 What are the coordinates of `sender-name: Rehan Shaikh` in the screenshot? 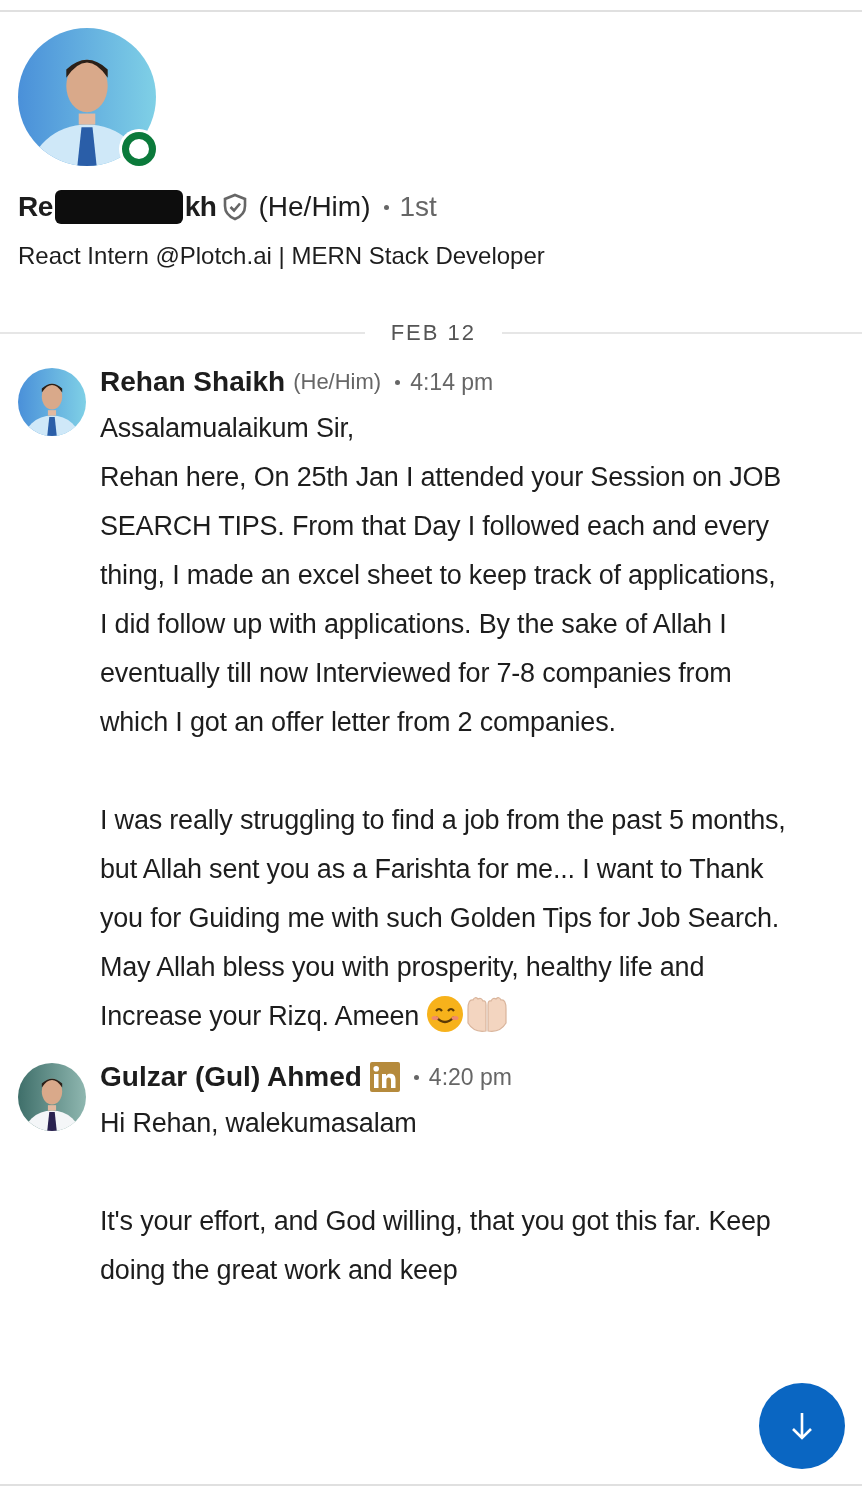 It's located at (193, 382).